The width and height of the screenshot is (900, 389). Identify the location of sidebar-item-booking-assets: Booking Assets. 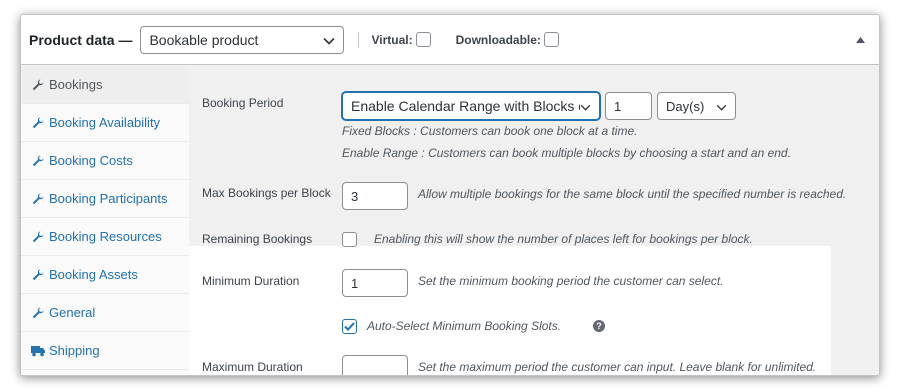
(105, 275).